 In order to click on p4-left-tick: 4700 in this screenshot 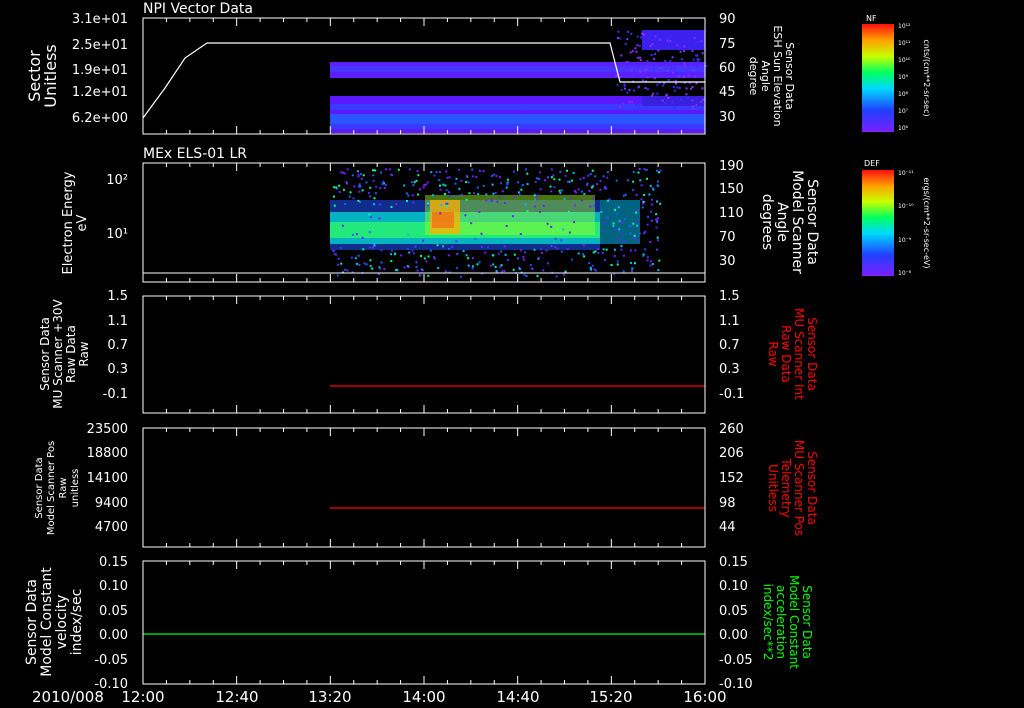, I will do `click(111, 527)`.